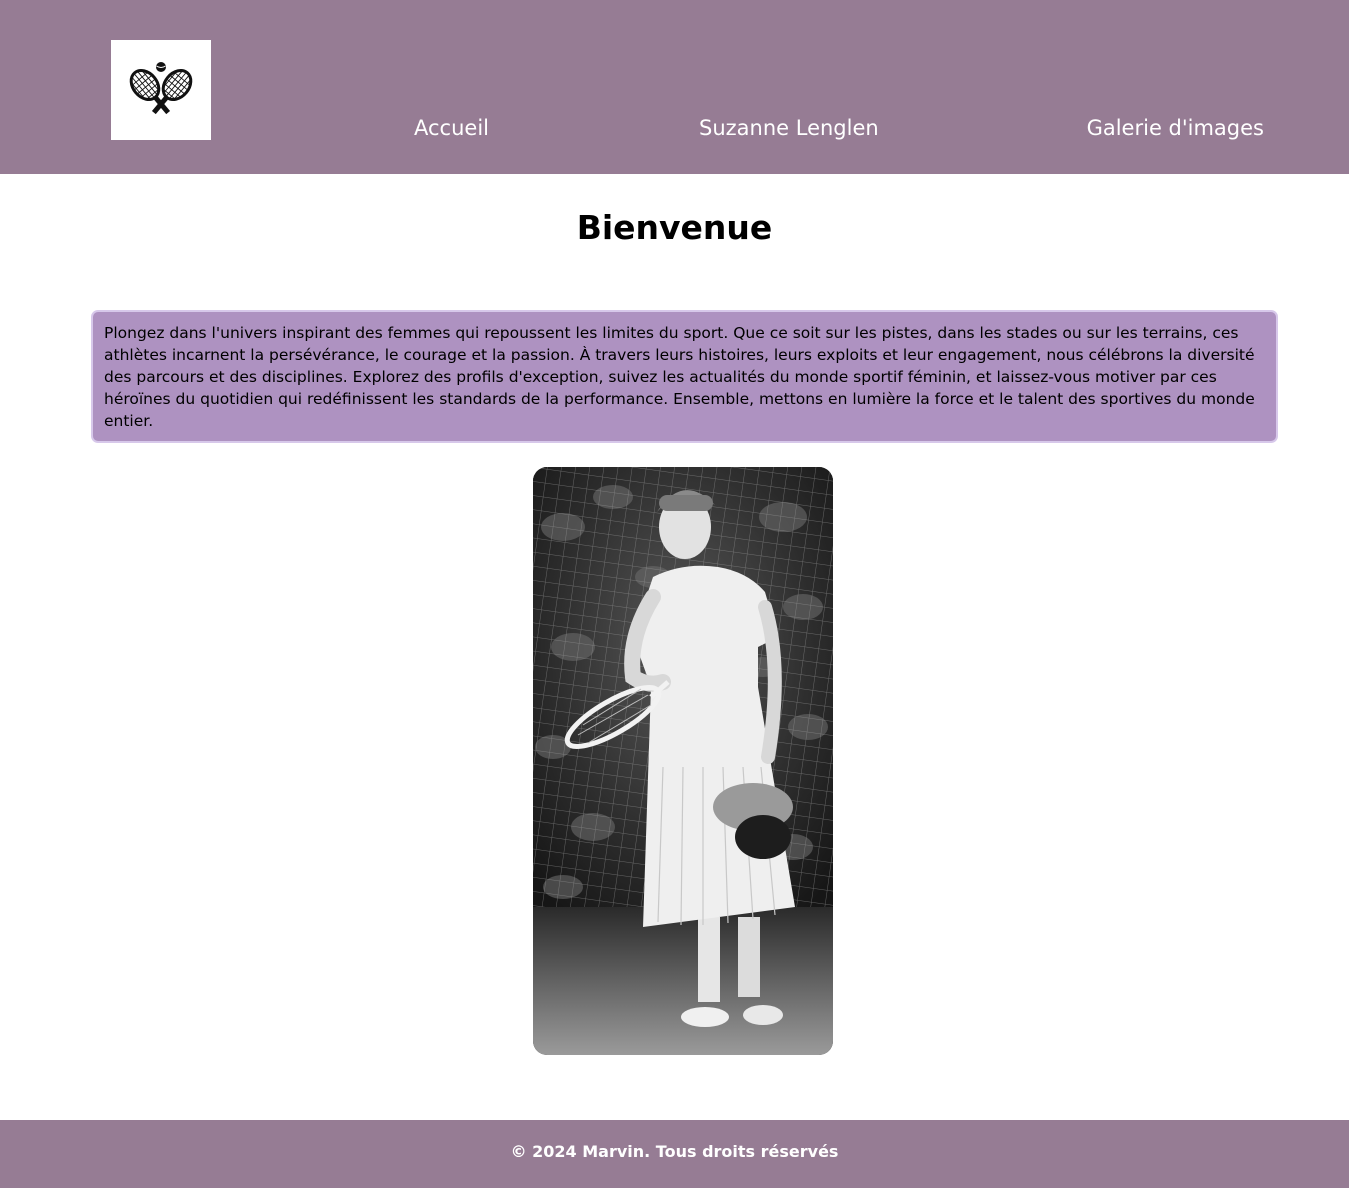 This screenshot has width=1349, height=1188. I want to click on nav-link-suzanne-lenglen: Suzanne Lenglen, so click(789, 128).